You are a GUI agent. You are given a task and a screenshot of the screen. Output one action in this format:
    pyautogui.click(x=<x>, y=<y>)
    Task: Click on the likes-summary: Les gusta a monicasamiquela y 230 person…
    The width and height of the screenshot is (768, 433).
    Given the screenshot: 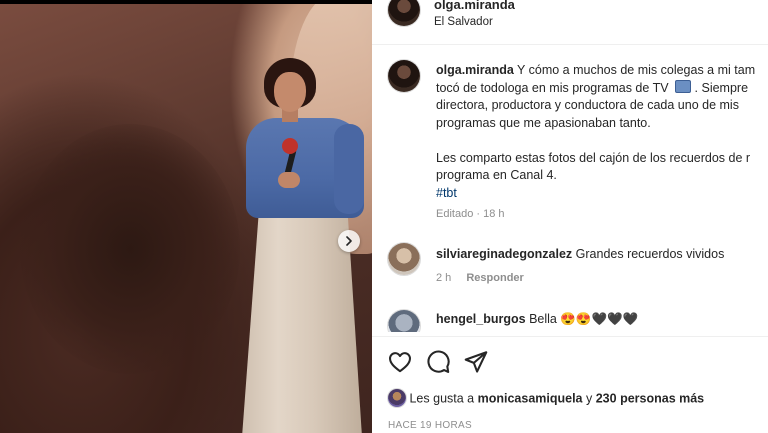 What is the action you would take?
    pyautogui.click(x=546, y=399)
    